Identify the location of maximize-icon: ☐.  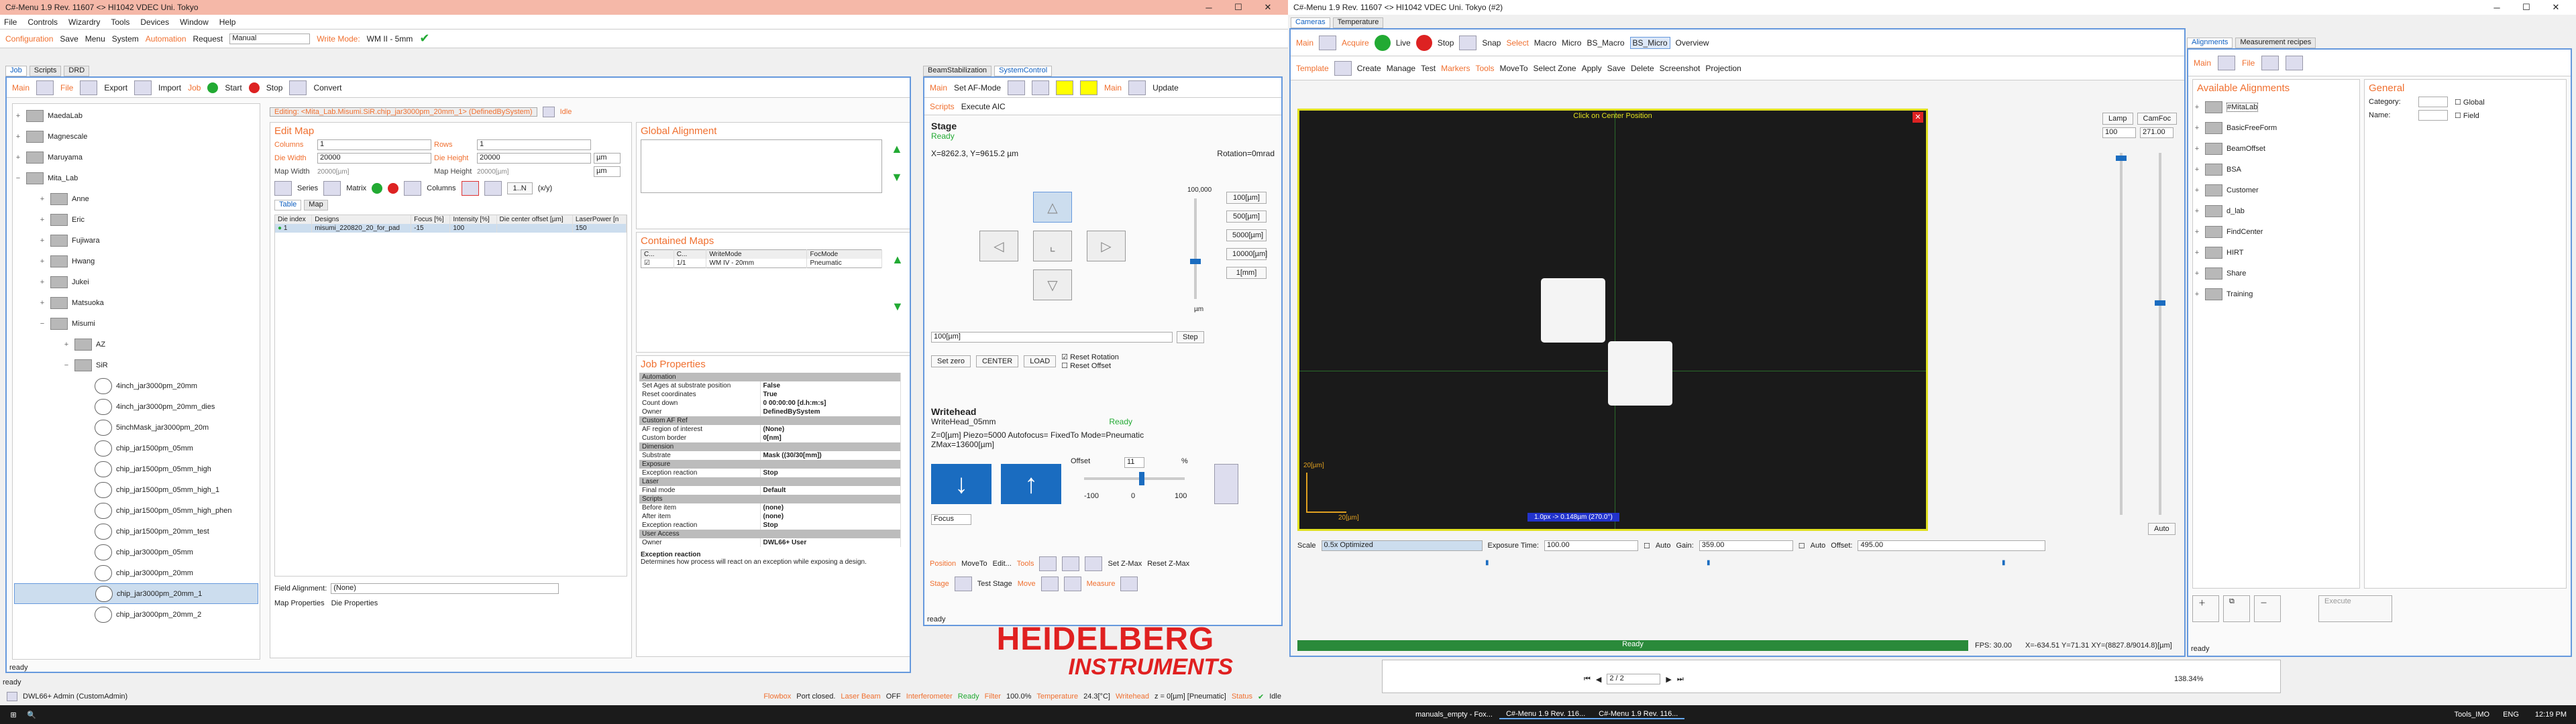
(2526, 7).